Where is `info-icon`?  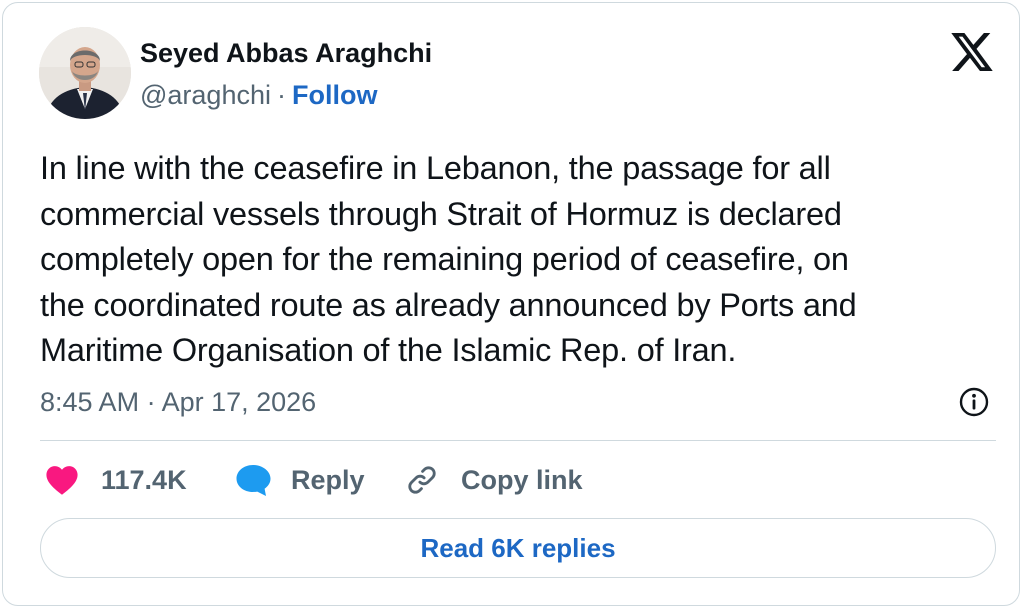 info-icon is located at coordinates (974, 402).